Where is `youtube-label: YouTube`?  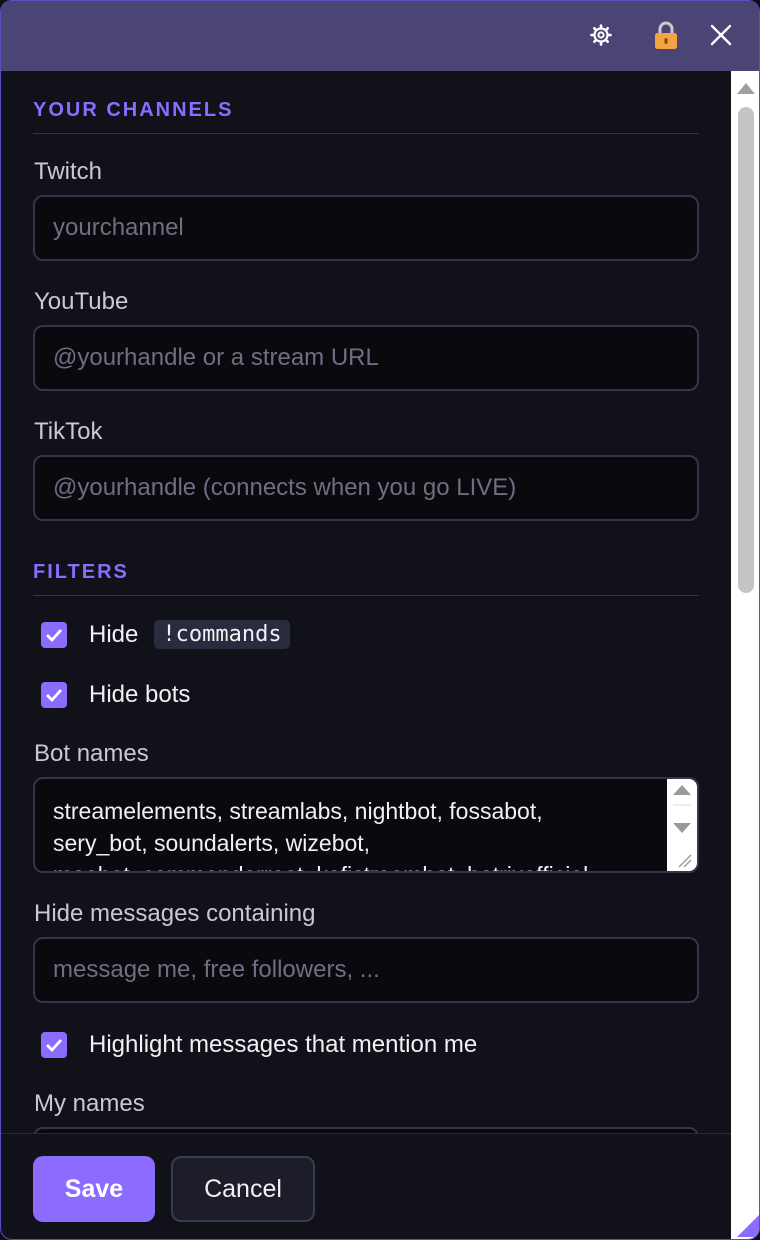 youtube-label: YouTube is located at coordinates (81, 301).